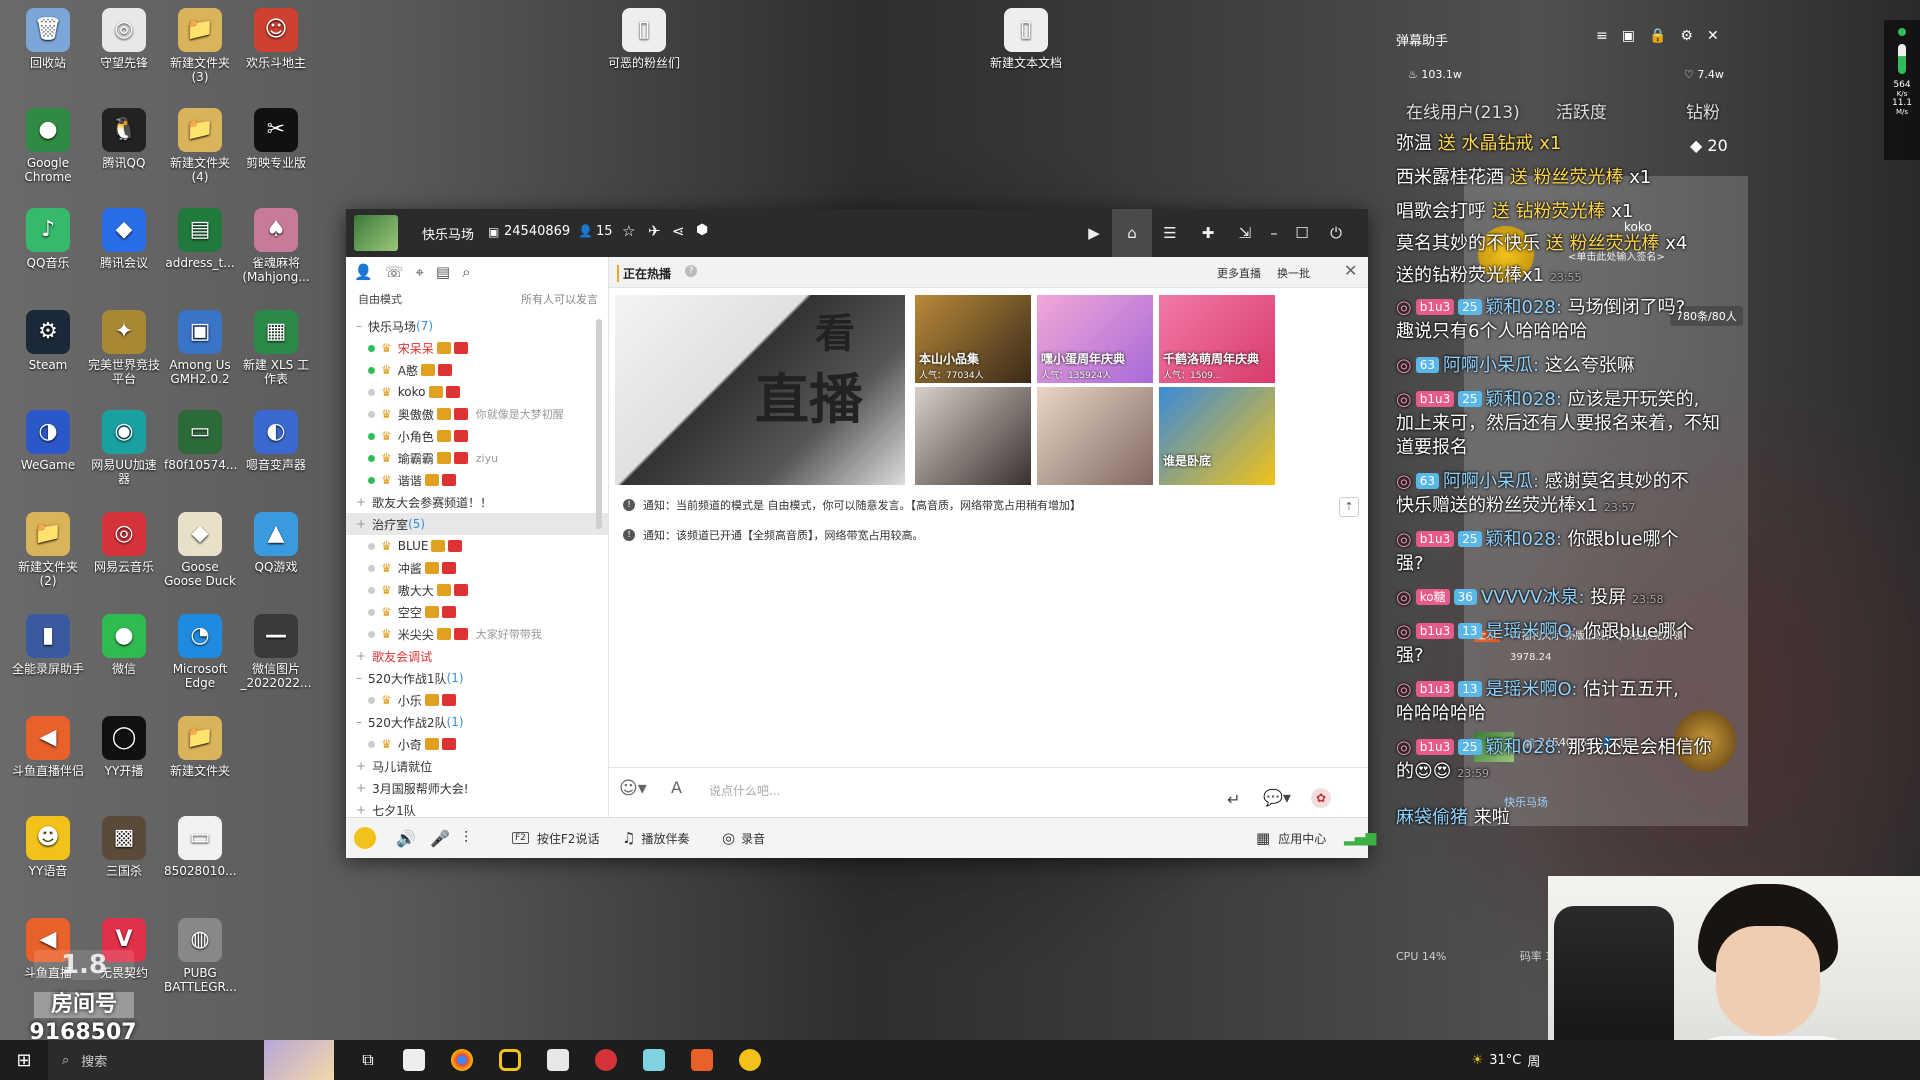 This screenshot has width=1920, height=1080. Describe the element at coordinates (676, 787) in the screenshot. I see `font-icon: A` at that location.